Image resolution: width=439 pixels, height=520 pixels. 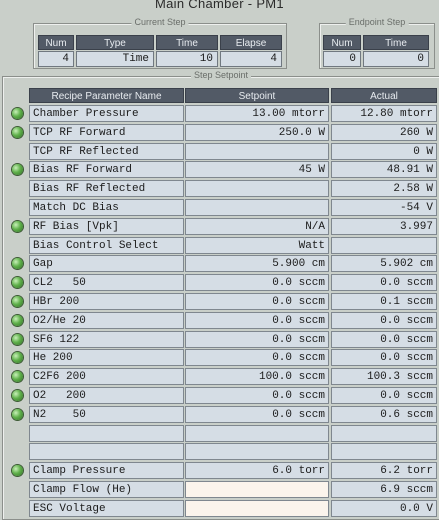 I want to click on table-row: He 200 0.0 sccm 0.0 sccm, so click(x=219, y=358).